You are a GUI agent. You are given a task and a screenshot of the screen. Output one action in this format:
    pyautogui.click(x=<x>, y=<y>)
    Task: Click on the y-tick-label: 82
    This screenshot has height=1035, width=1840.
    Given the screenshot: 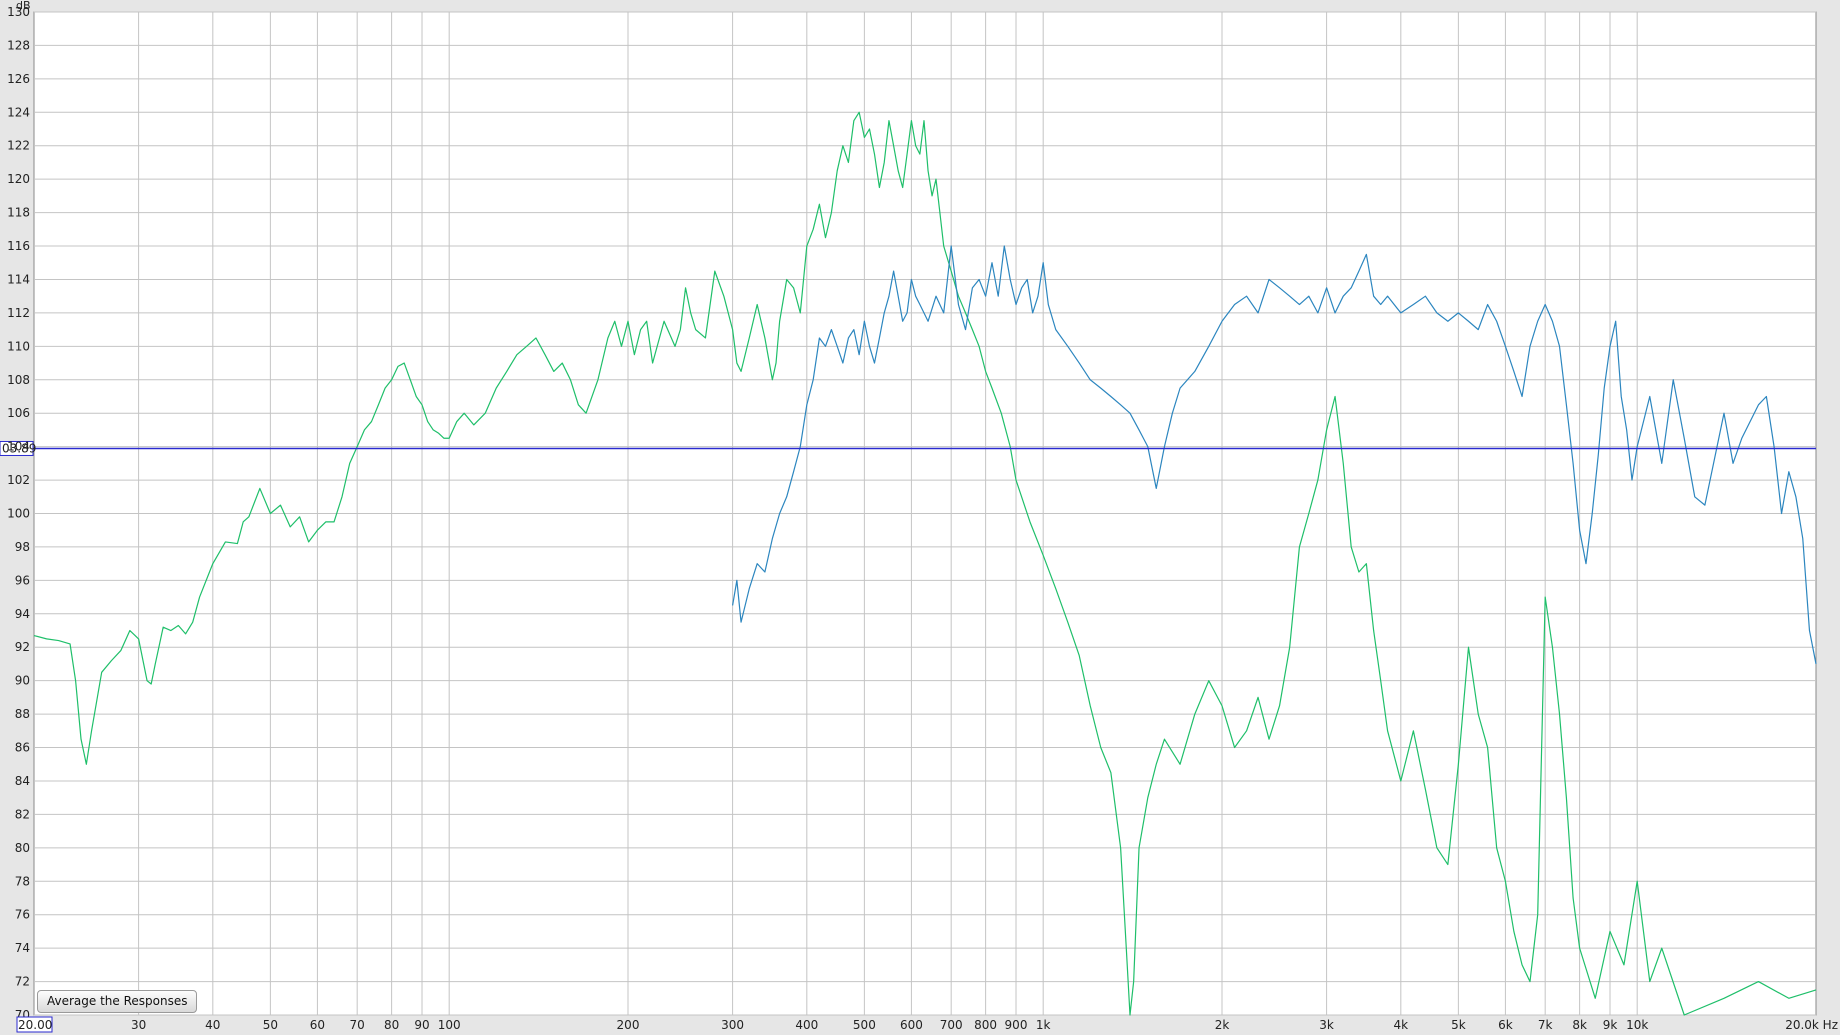 What is the action you would take?
    pyautogui.click(x=22, y=814)
    